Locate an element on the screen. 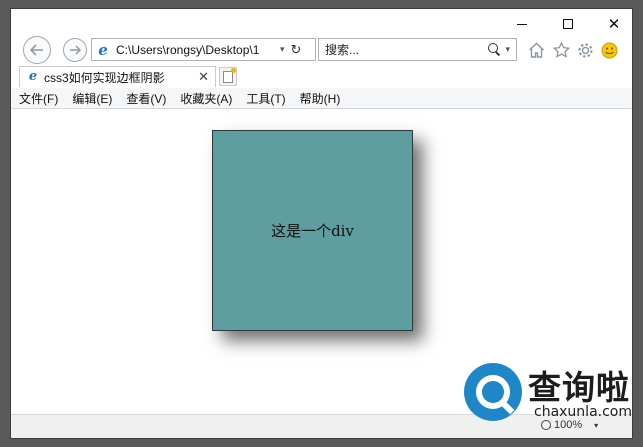  menu-edit: 编辑(E) is located at coordinates (92, 98).